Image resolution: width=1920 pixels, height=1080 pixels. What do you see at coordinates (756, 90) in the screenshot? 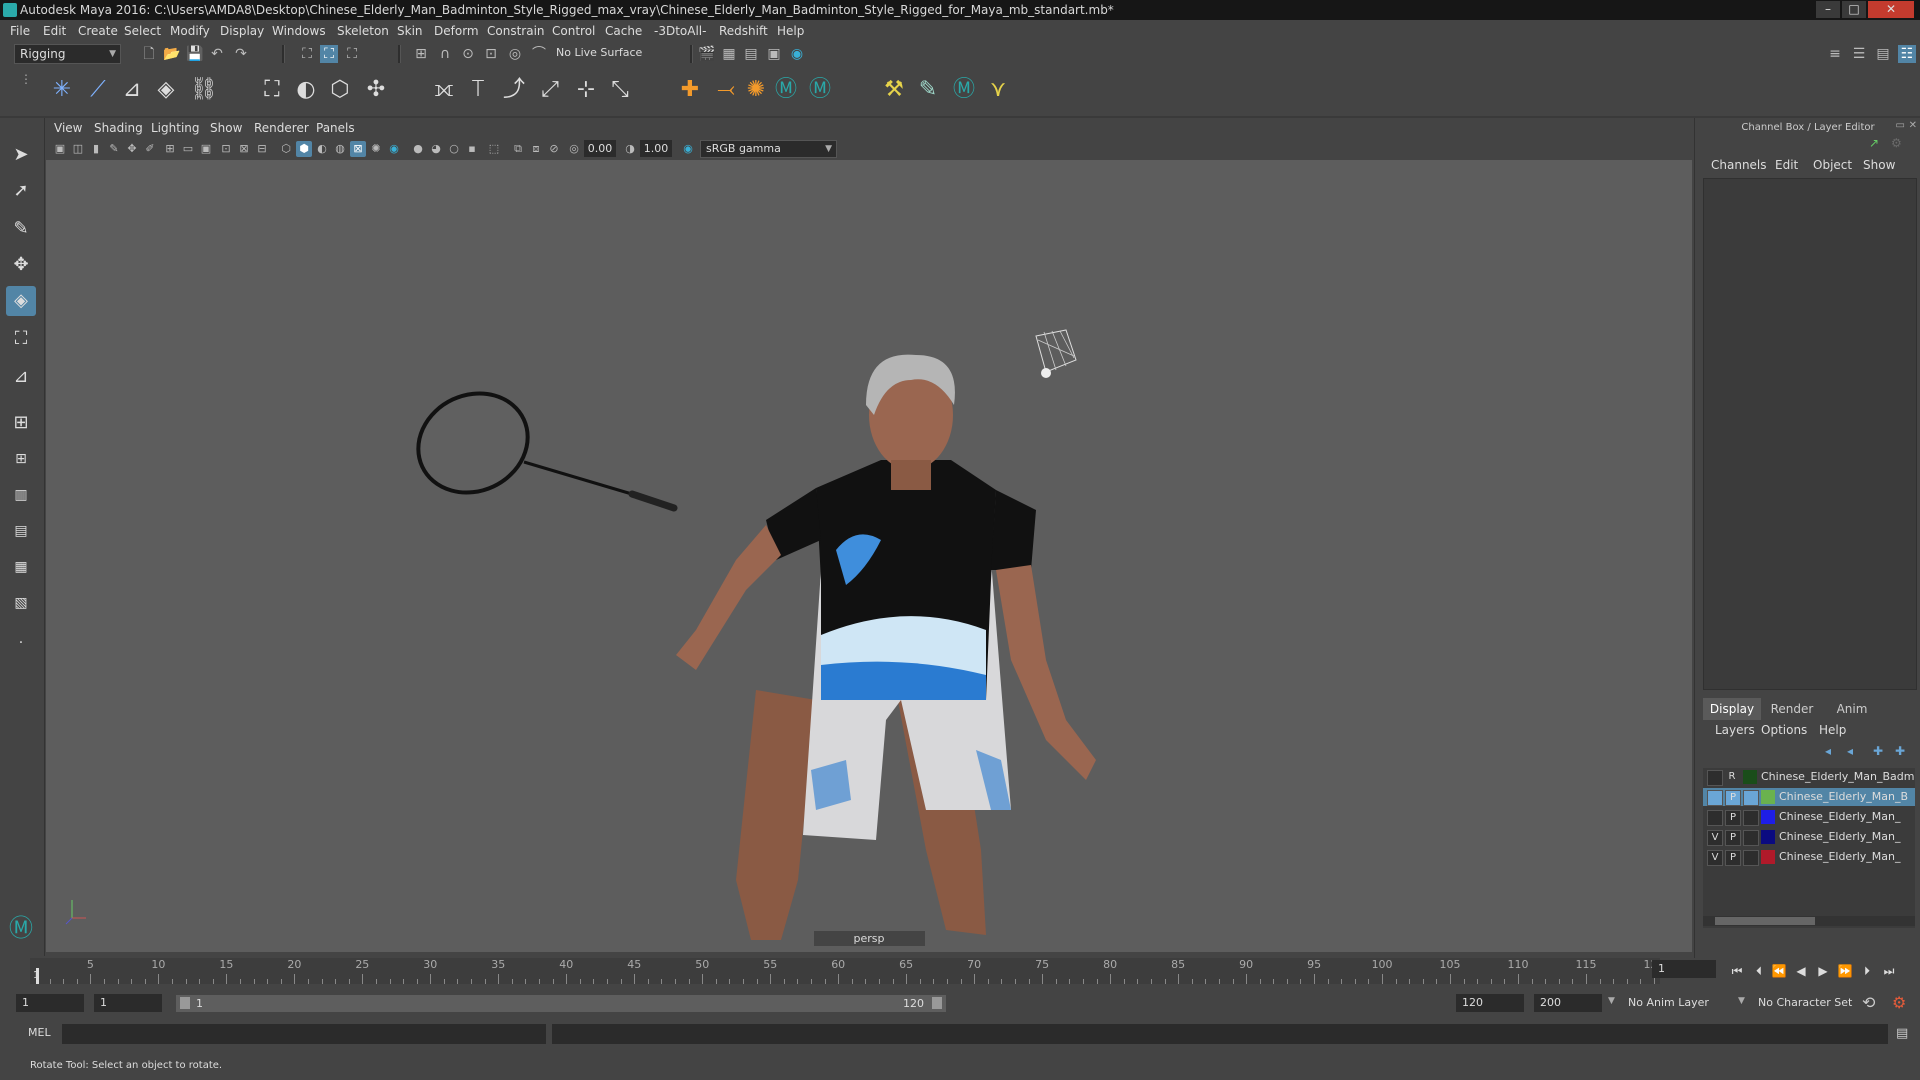
I see `blend-shape-icon: ✺` at bounding box center [756, 90].